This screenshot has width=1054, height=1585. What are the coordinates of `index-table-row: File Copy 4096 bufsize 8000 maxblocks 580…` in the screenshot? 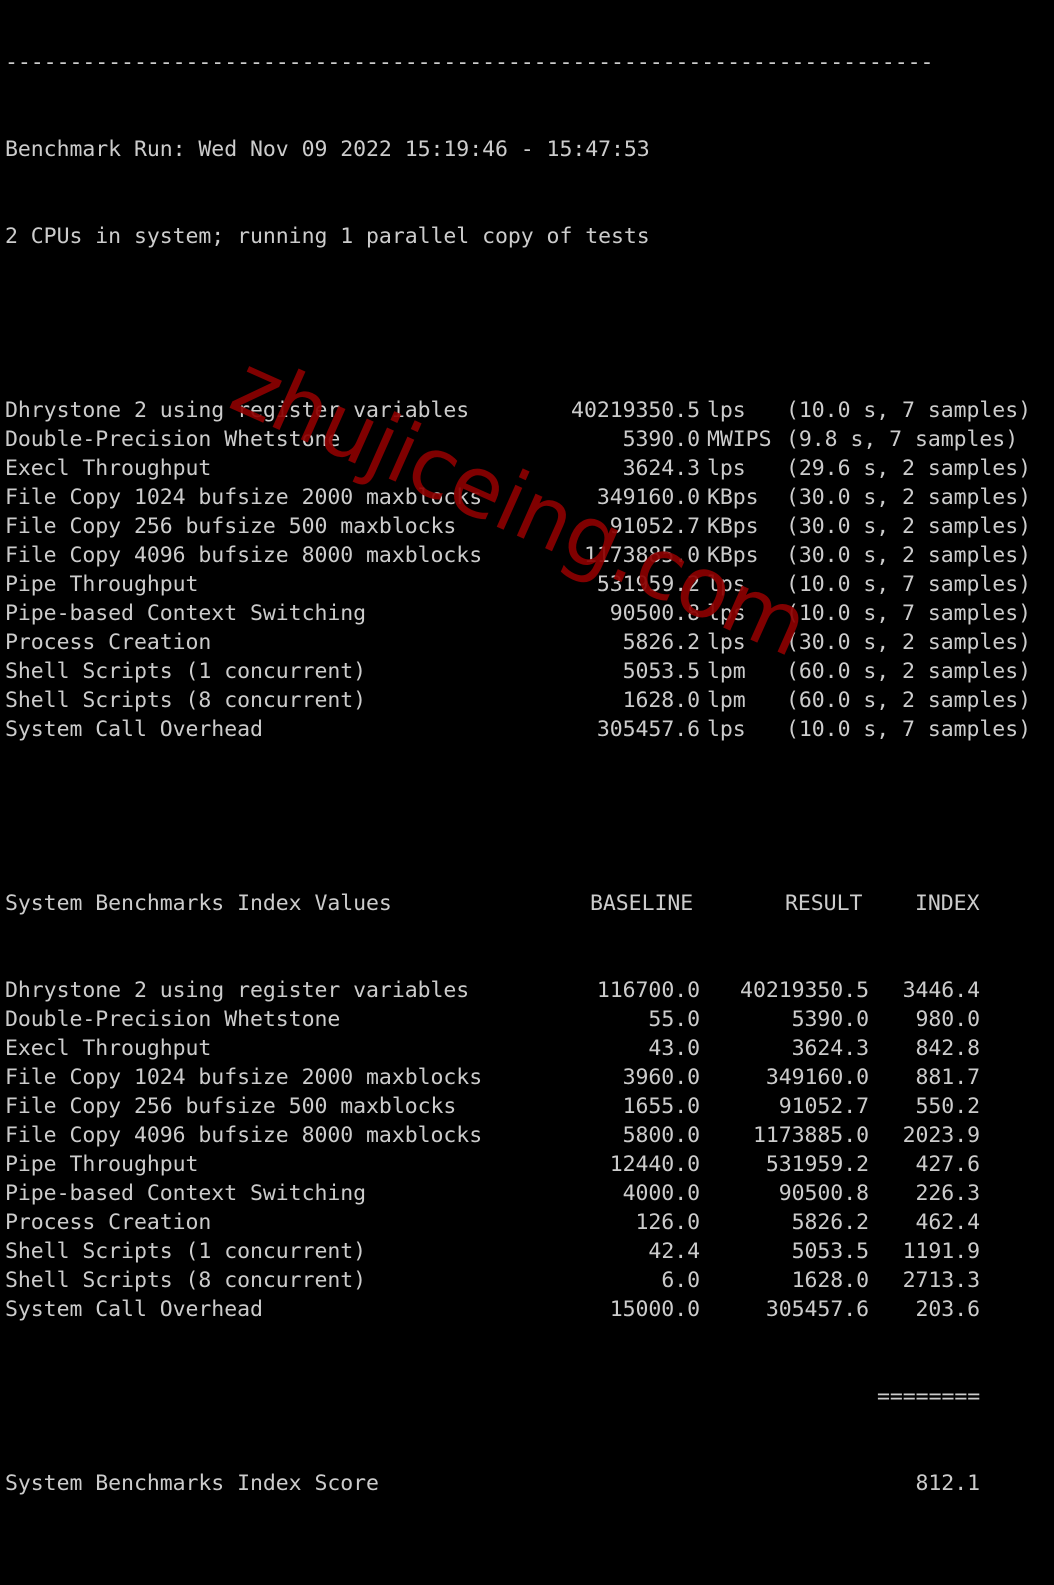 It's located at (492, 1135).